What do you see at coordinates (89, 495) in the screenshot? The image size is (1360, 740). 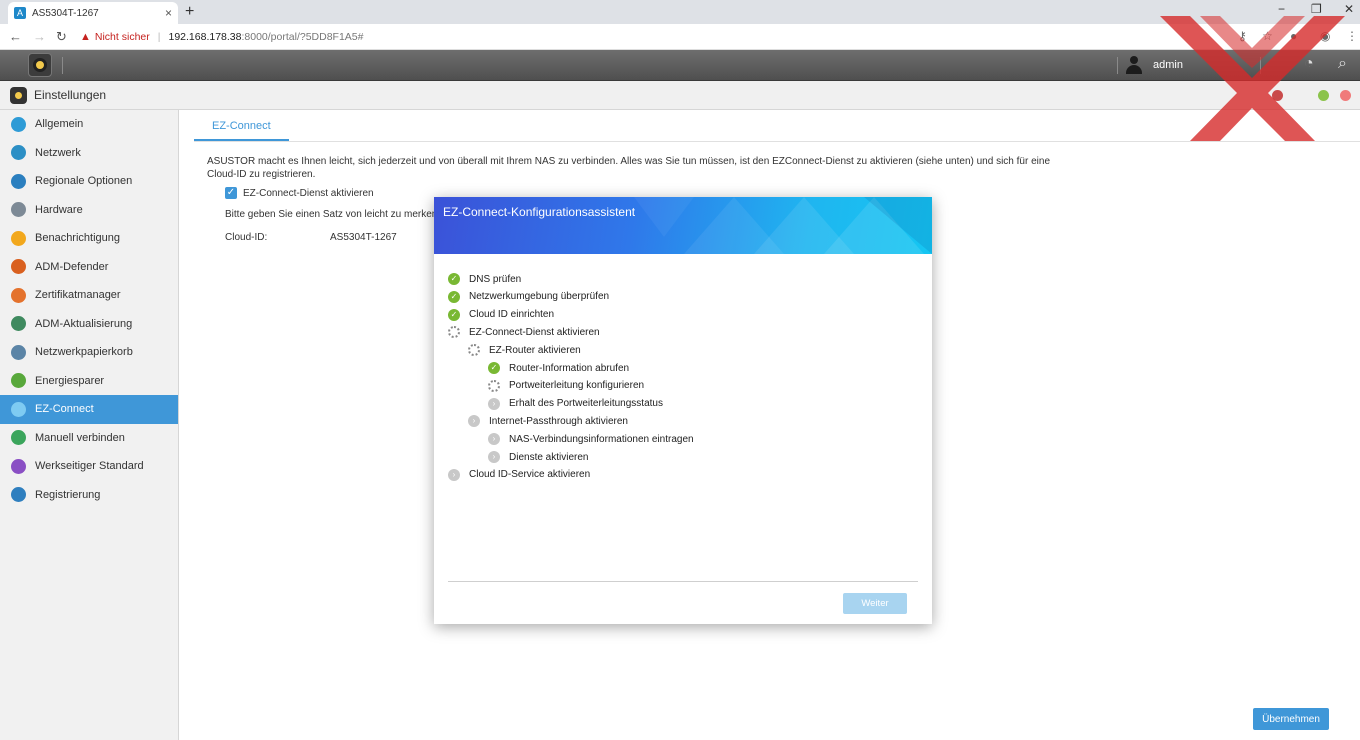 I see `sidebar-item: Registrierung` at bounding box center [89, 495].